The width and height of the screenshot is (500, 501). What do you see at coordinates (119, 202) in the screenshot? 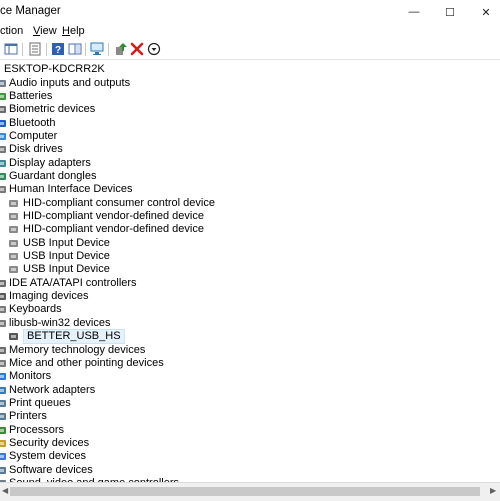
I see `tree-item-label: HID-compliant consumer control device` at bounding box center [119, 202].